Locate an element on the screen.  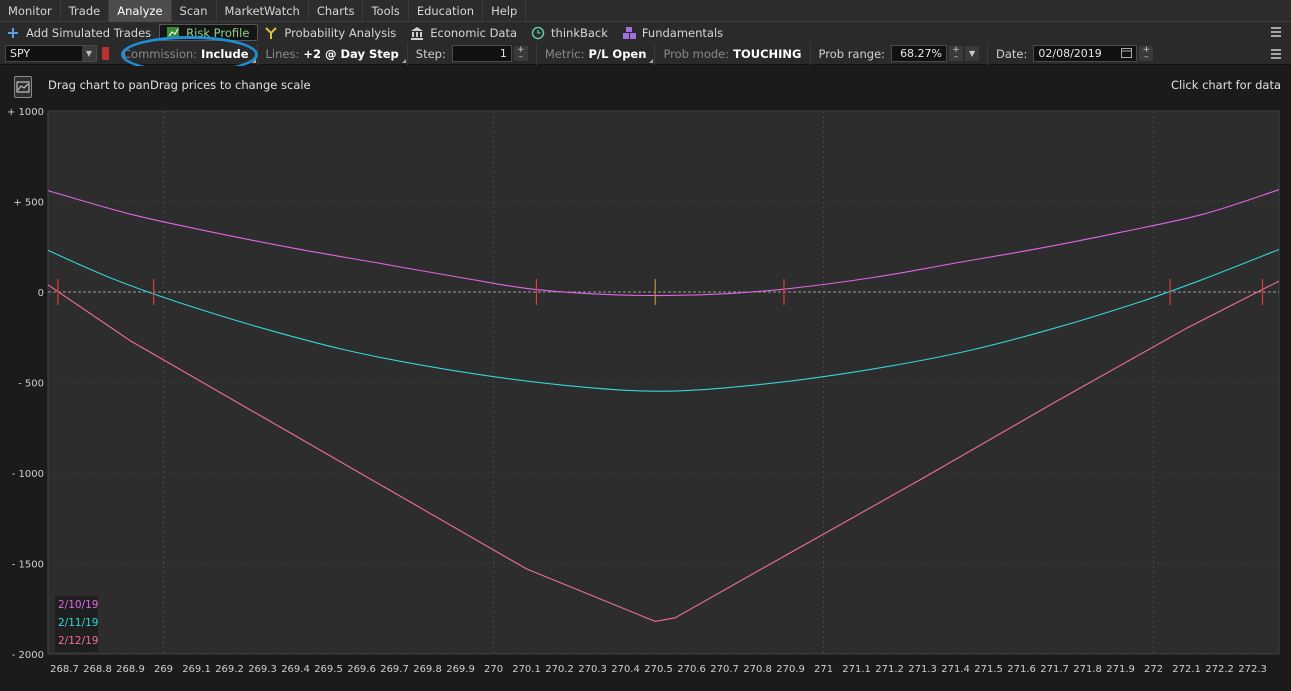
step-value: 1 is located at coordinates (503, 53).